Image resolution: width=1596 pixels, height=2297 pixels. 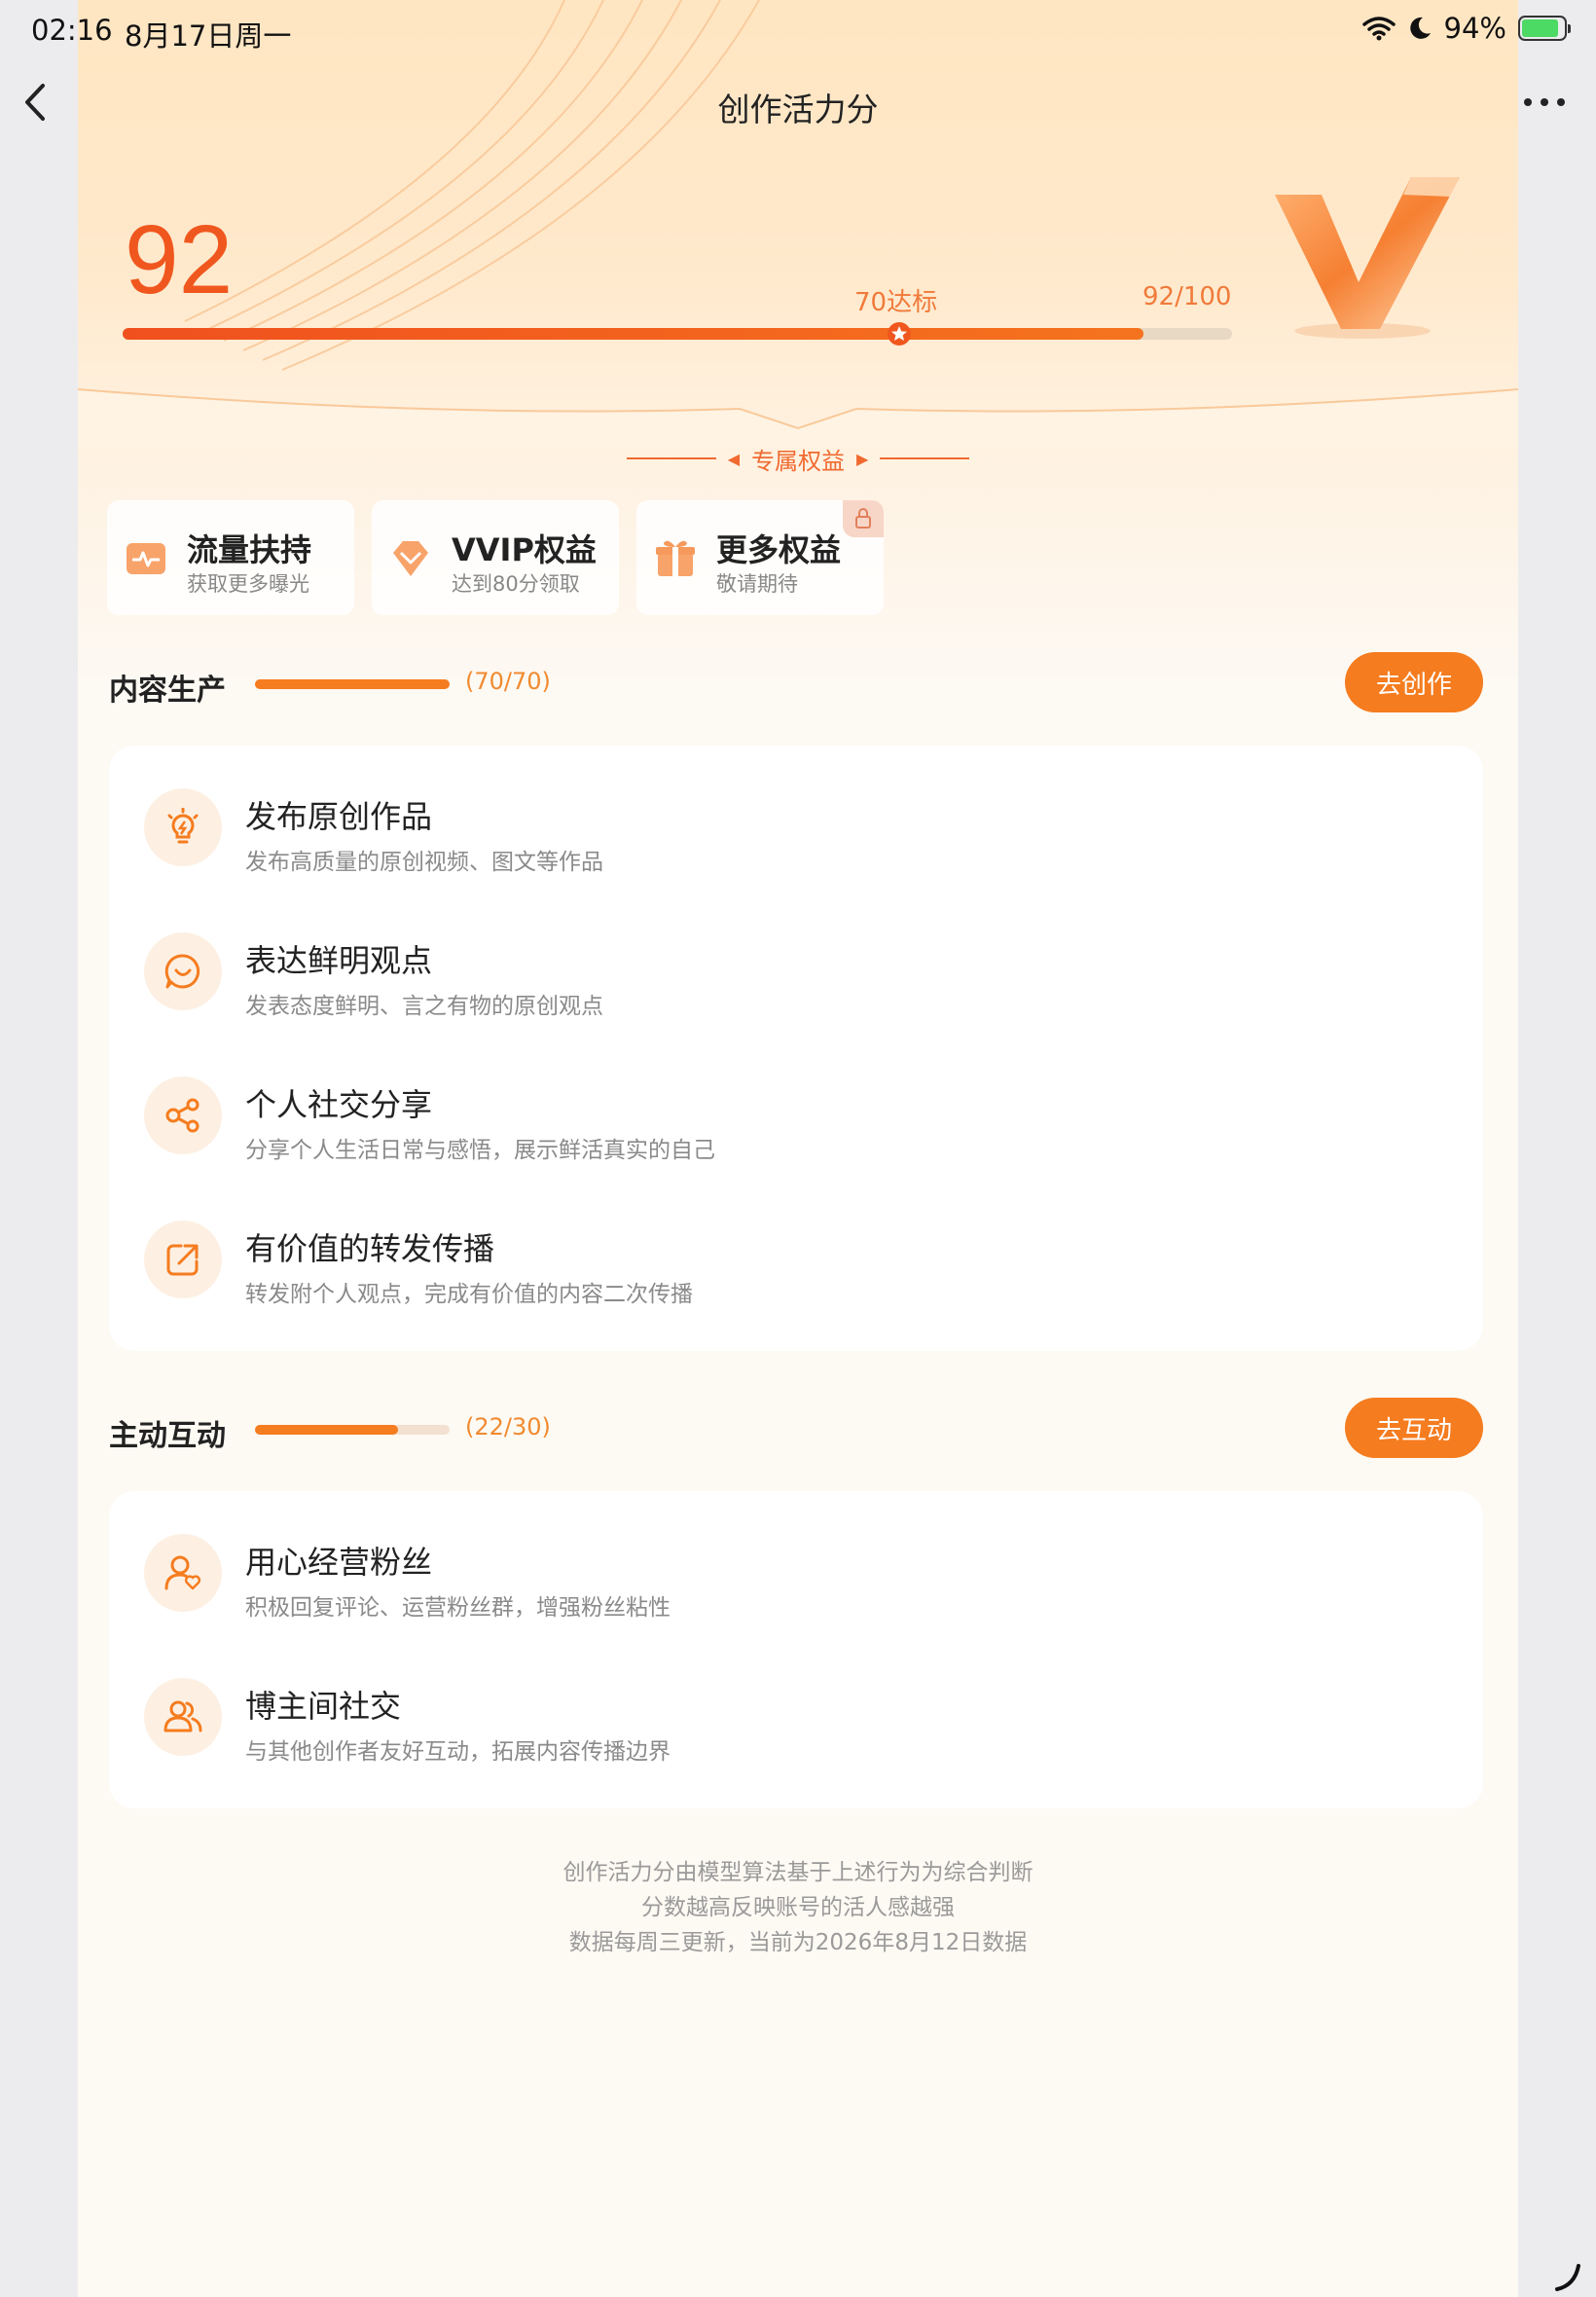 I want to click on list-item: 发布原创作品 发布高质量的原创视频、图文等作品, so click(x=796, y=825).